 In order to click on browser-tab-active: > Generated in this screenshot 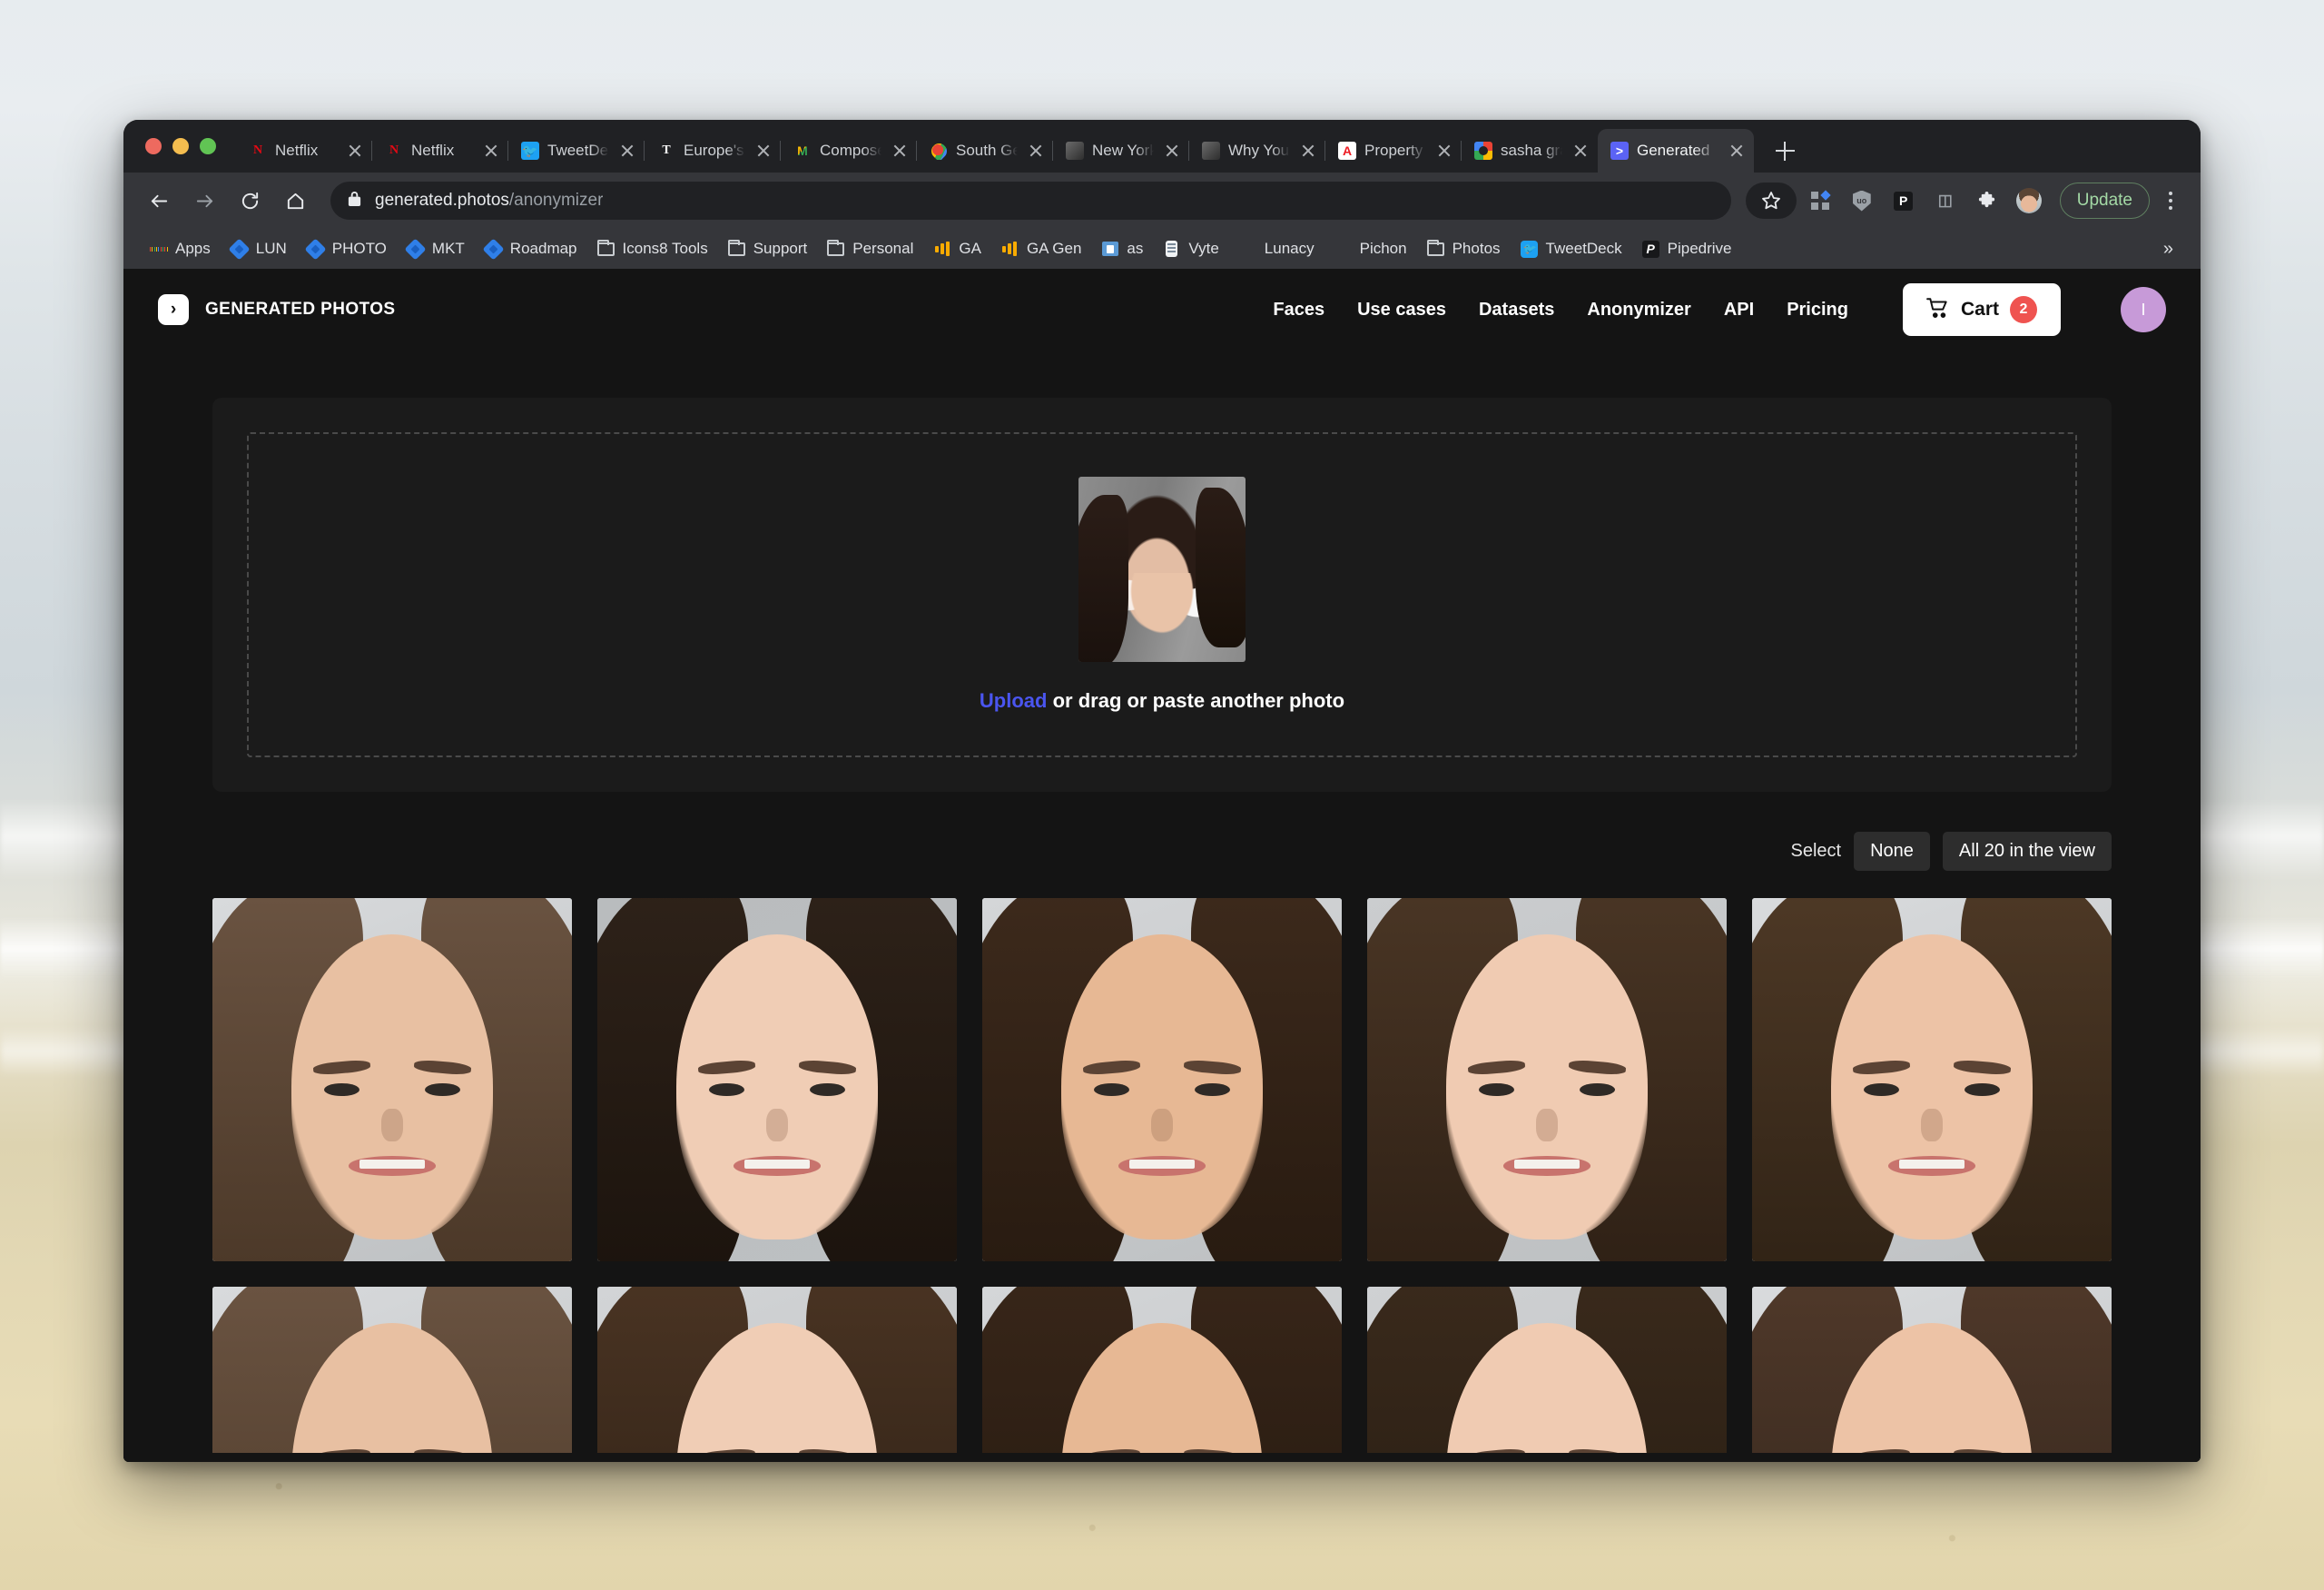, I will do `click(1676, 151)`.